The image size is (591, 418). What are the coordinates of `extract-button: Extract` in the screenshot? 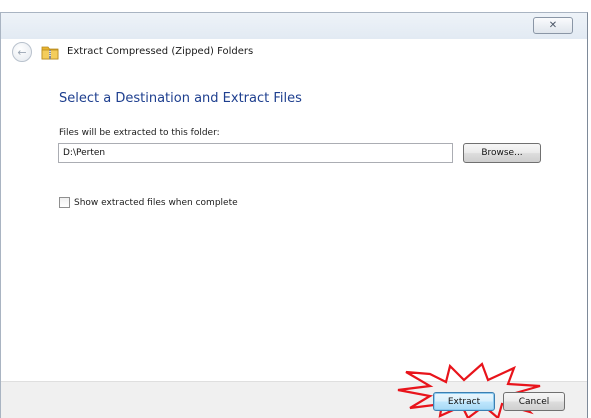 It's located at (464, 401).